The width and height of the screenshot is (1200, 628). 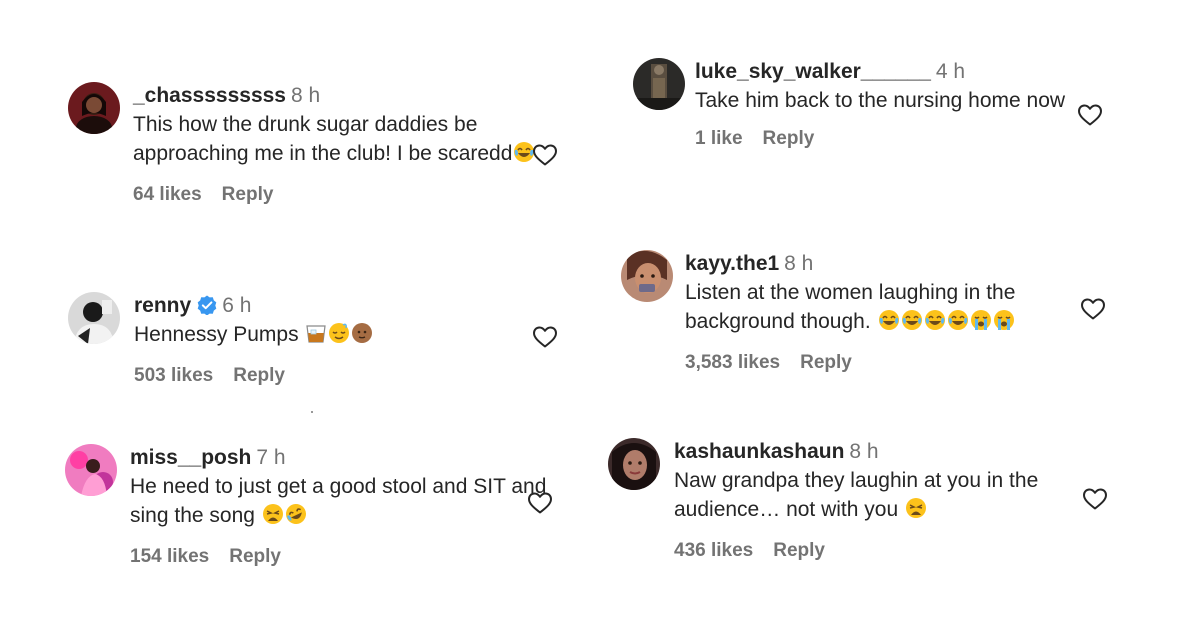 I want to click on likes-count: 3,583 likes, so click(x=732, y=362).